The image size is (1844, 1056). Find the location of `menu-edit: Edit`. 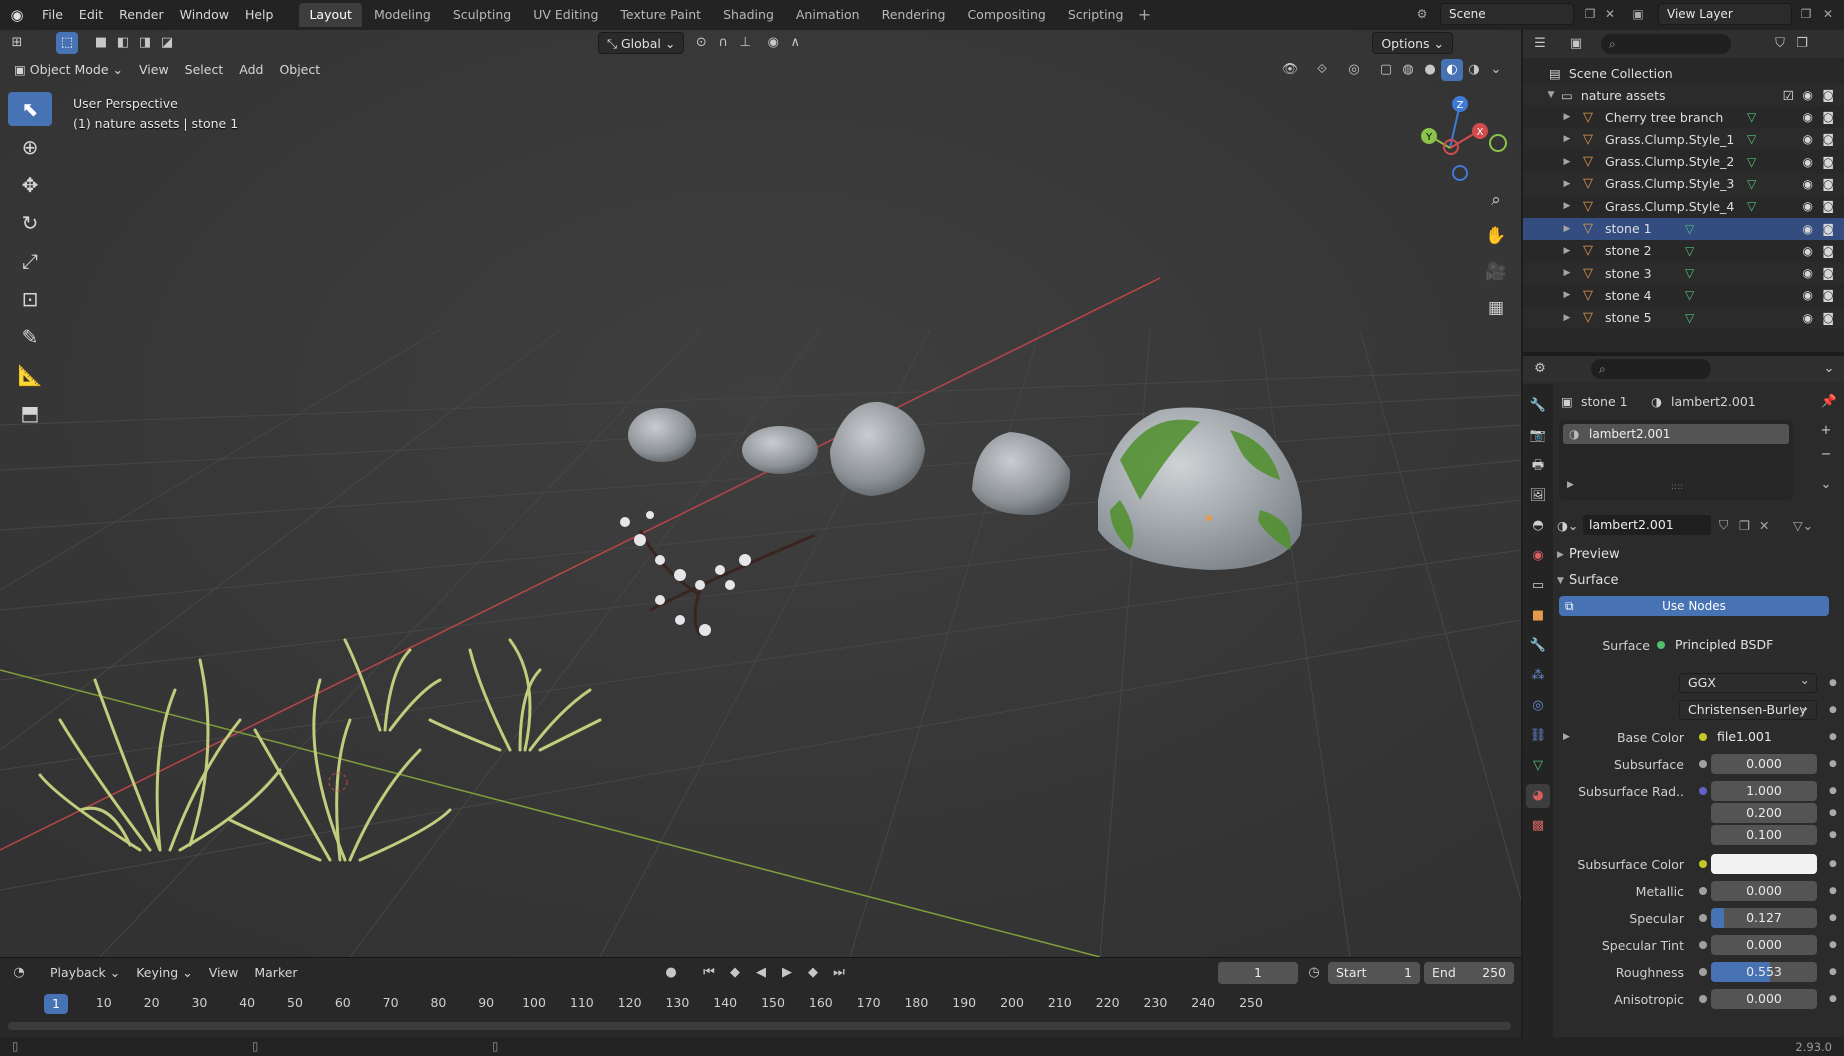

menu-edit: Edit is located at coordinates (91, 15).